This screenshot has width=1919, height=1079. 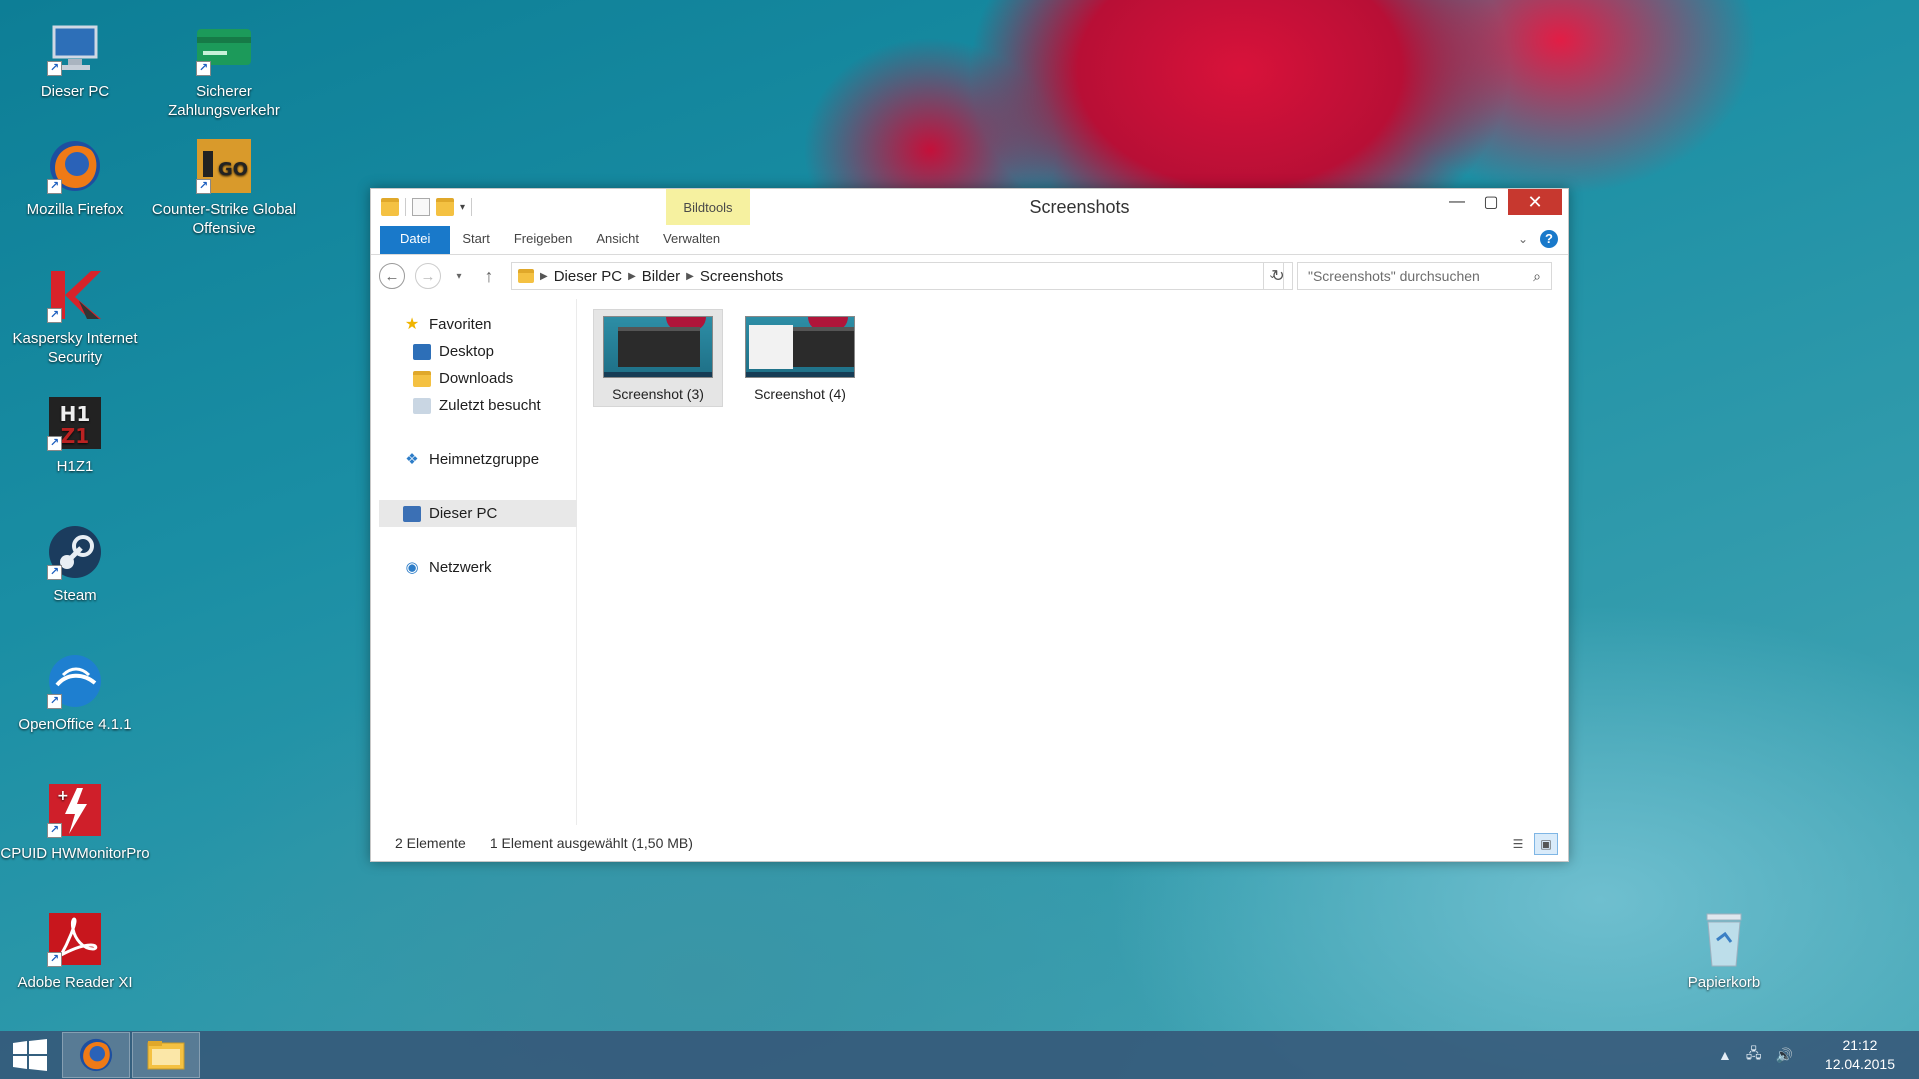 I want to click on desktop-icon-label: CPUID HWMonitorPro, so click(x=75, y=853).